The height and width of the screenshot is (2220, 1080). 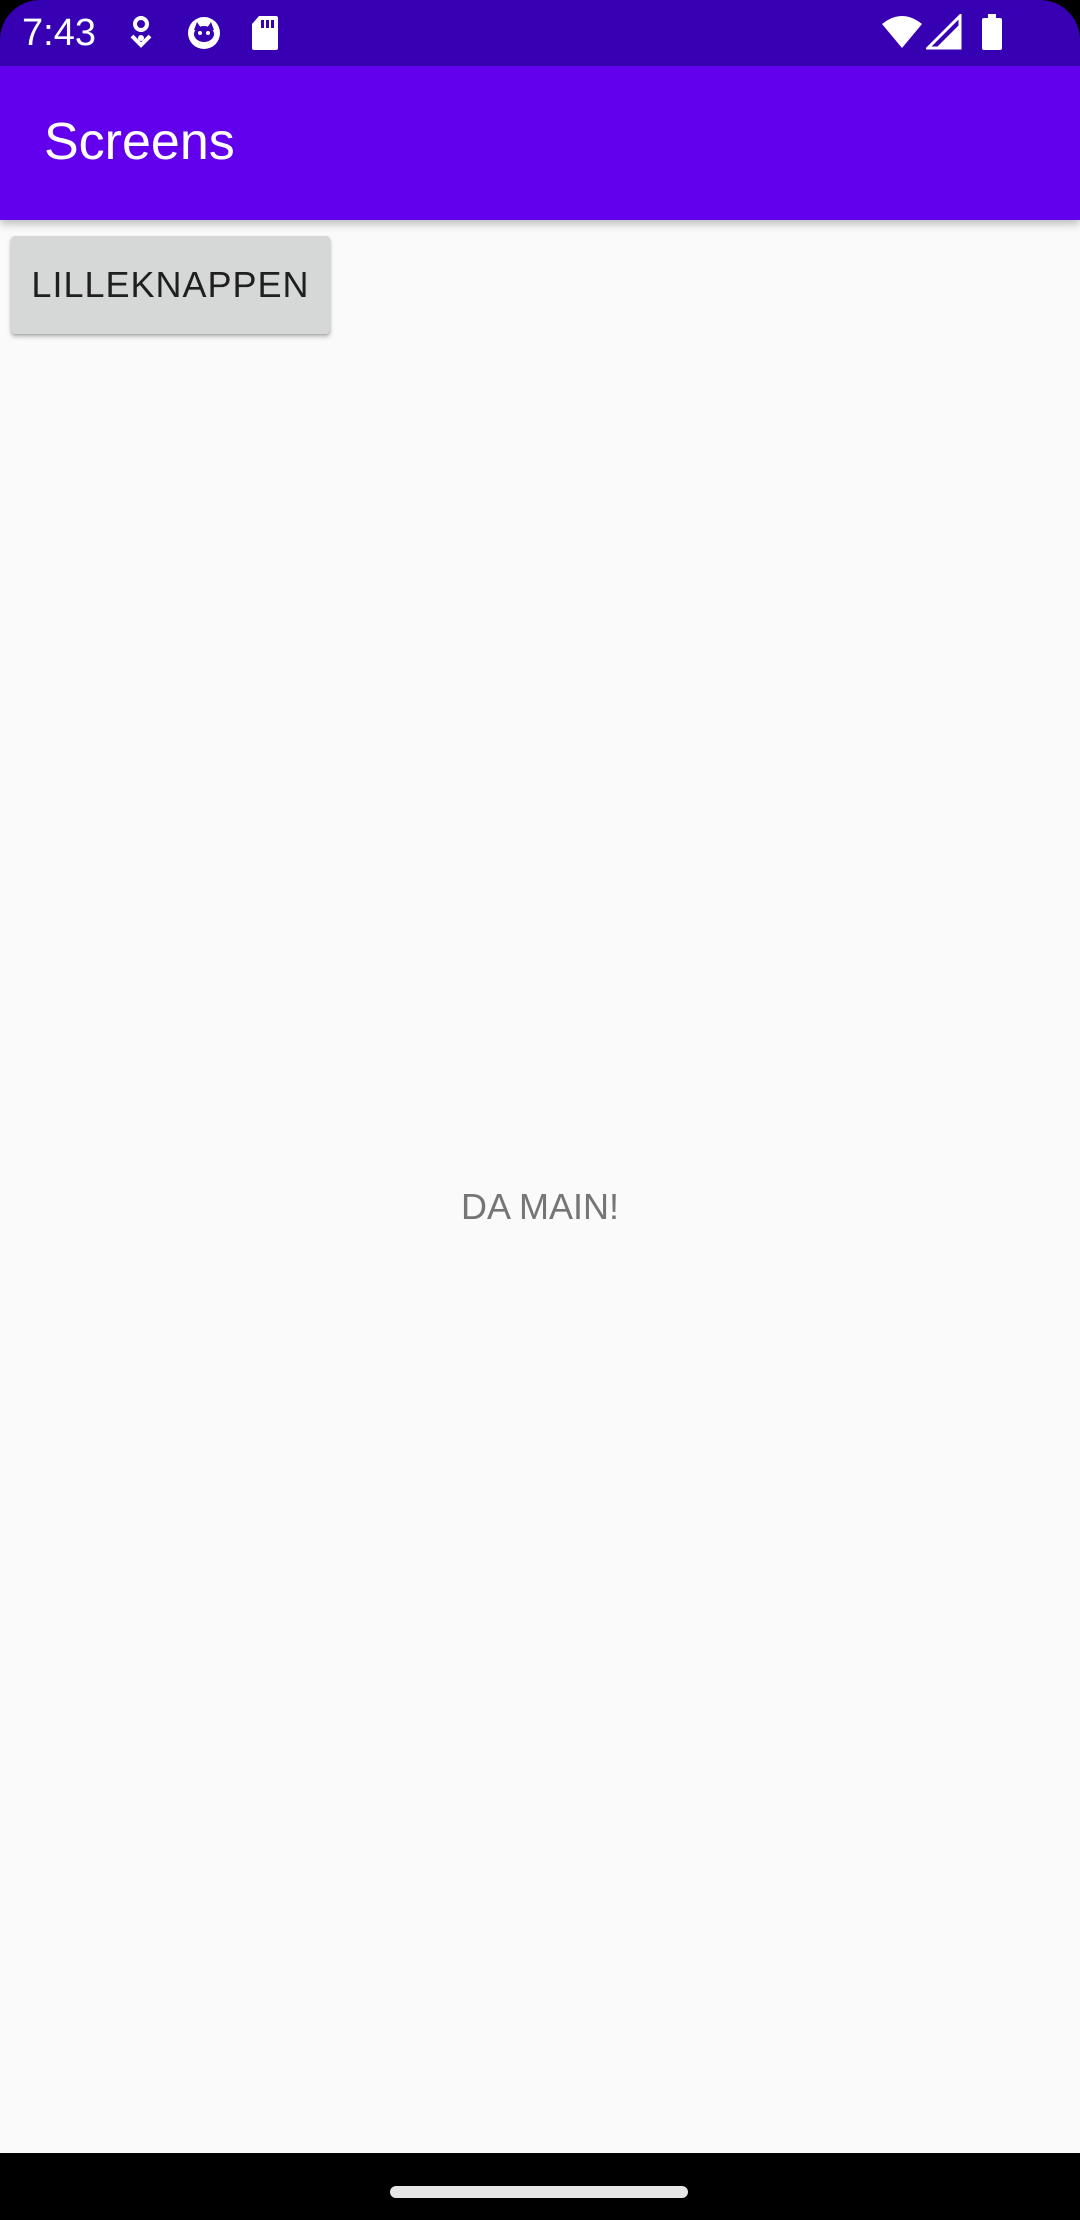 I want to click on lilleknappen-button: LILLEKNAPPEN, so click(x=170, y=285).